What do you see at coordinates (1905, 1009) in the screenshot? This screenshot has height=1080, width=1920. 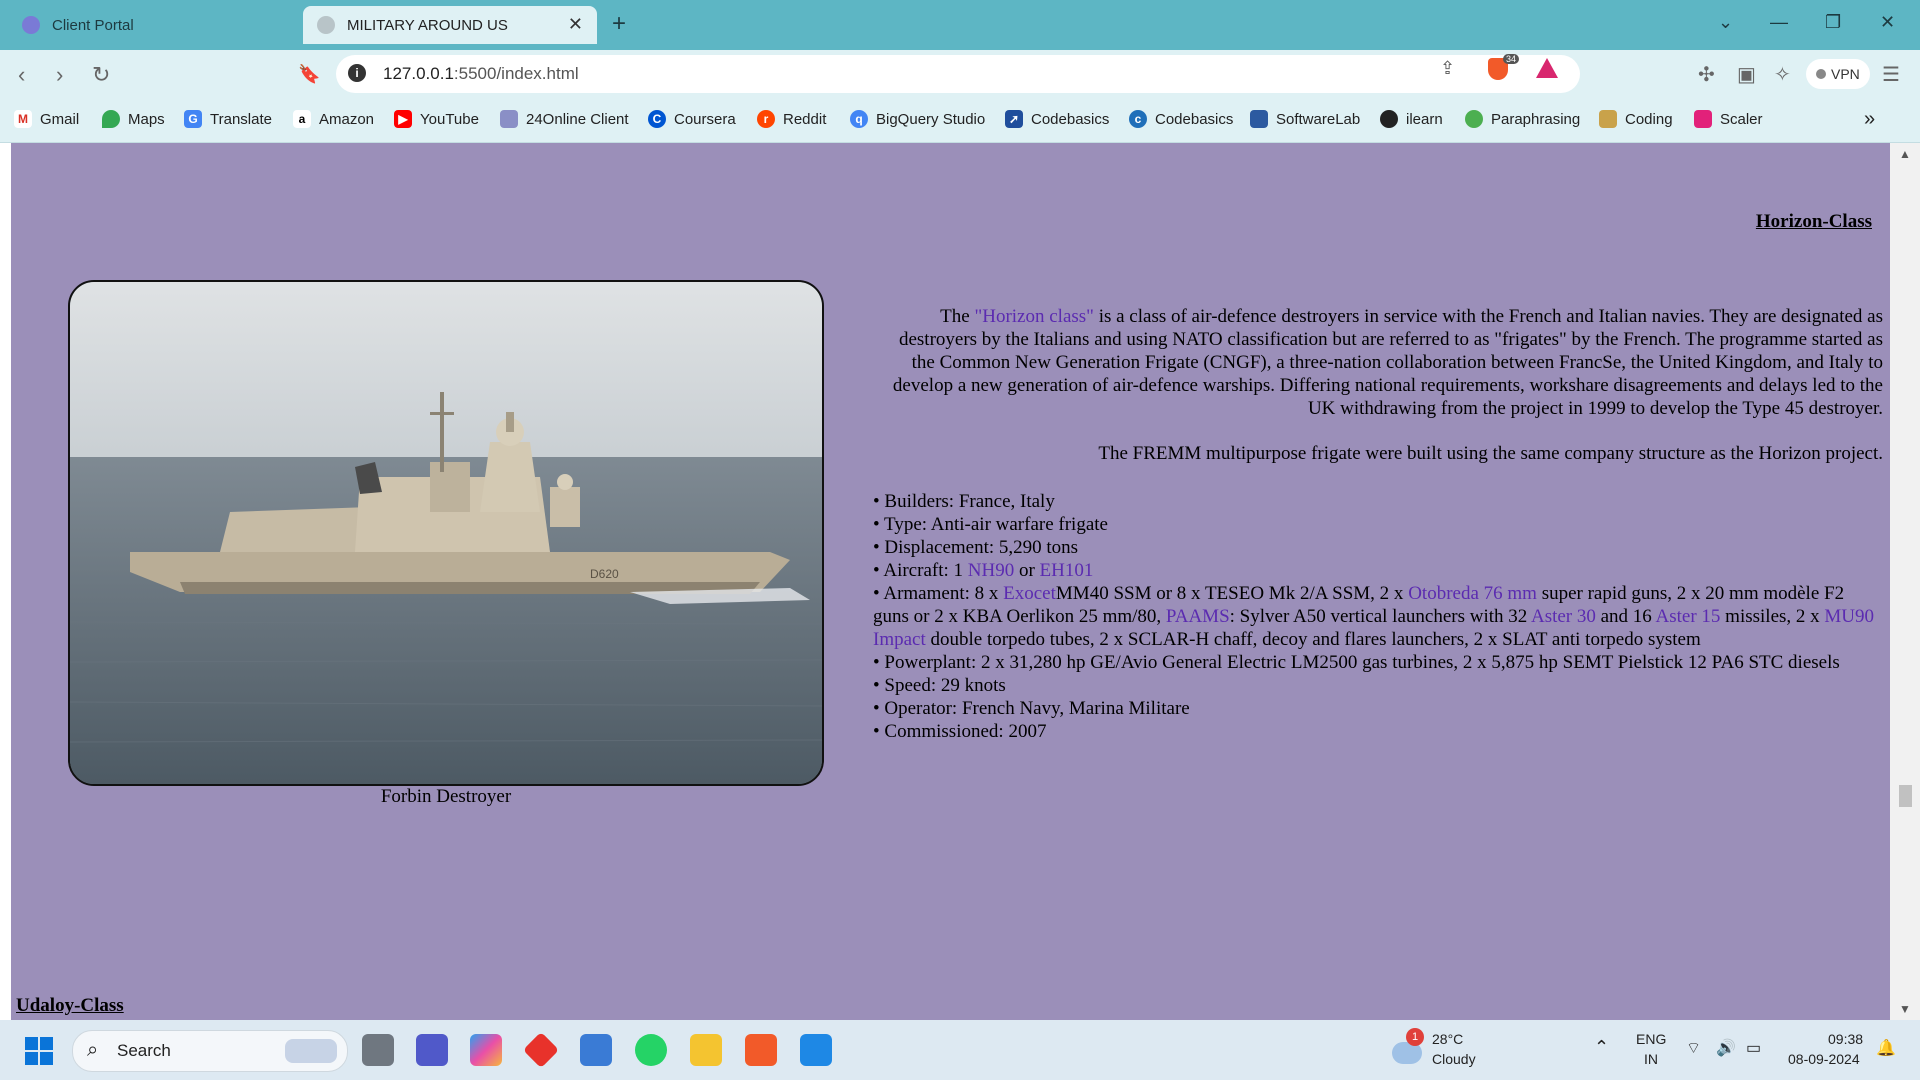 I see `scroll-down-icon: ▼` at bounding box center [1905, 1009].